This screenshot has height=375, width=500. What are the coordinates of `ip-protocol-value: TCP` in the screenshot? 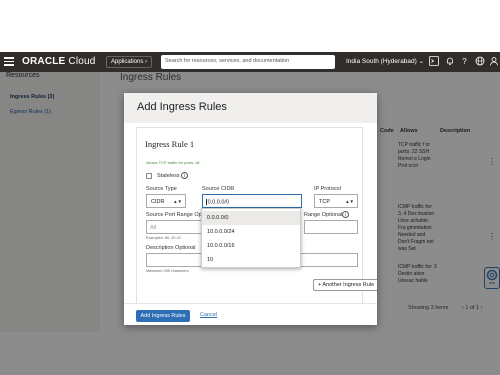 It's located at (324, 202).